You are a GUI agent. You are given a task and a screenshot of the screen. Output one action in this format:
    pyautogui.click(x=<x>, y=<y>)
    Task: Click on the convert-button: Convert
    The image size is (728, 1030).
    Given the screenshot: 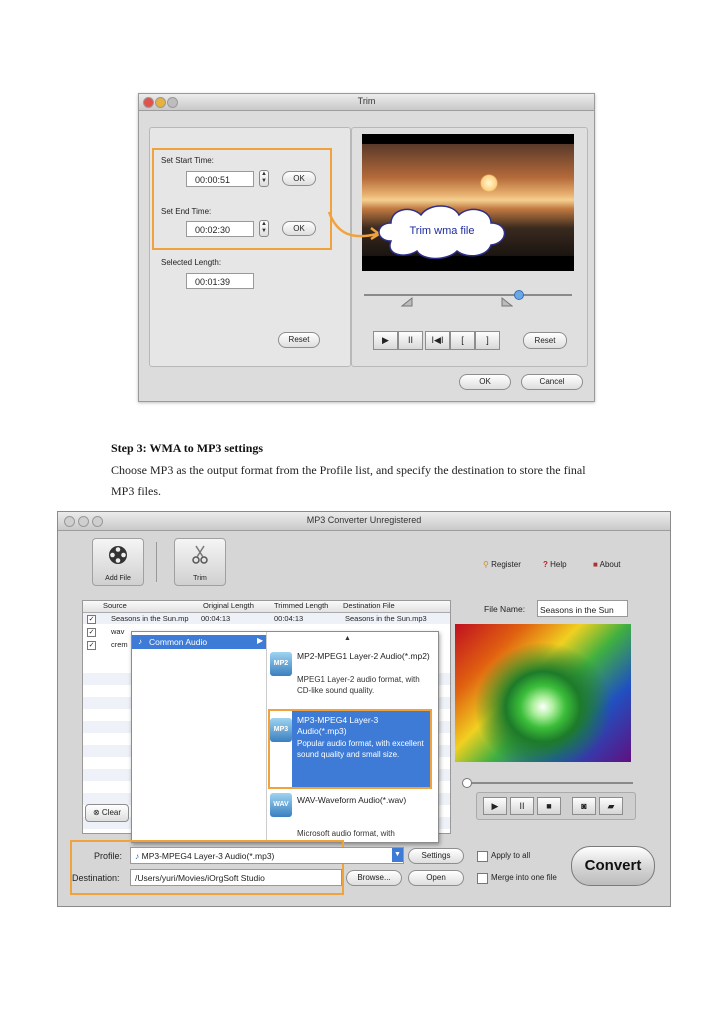 What is the action you would take?
    pyautogui.click(x=613, y=866)
    